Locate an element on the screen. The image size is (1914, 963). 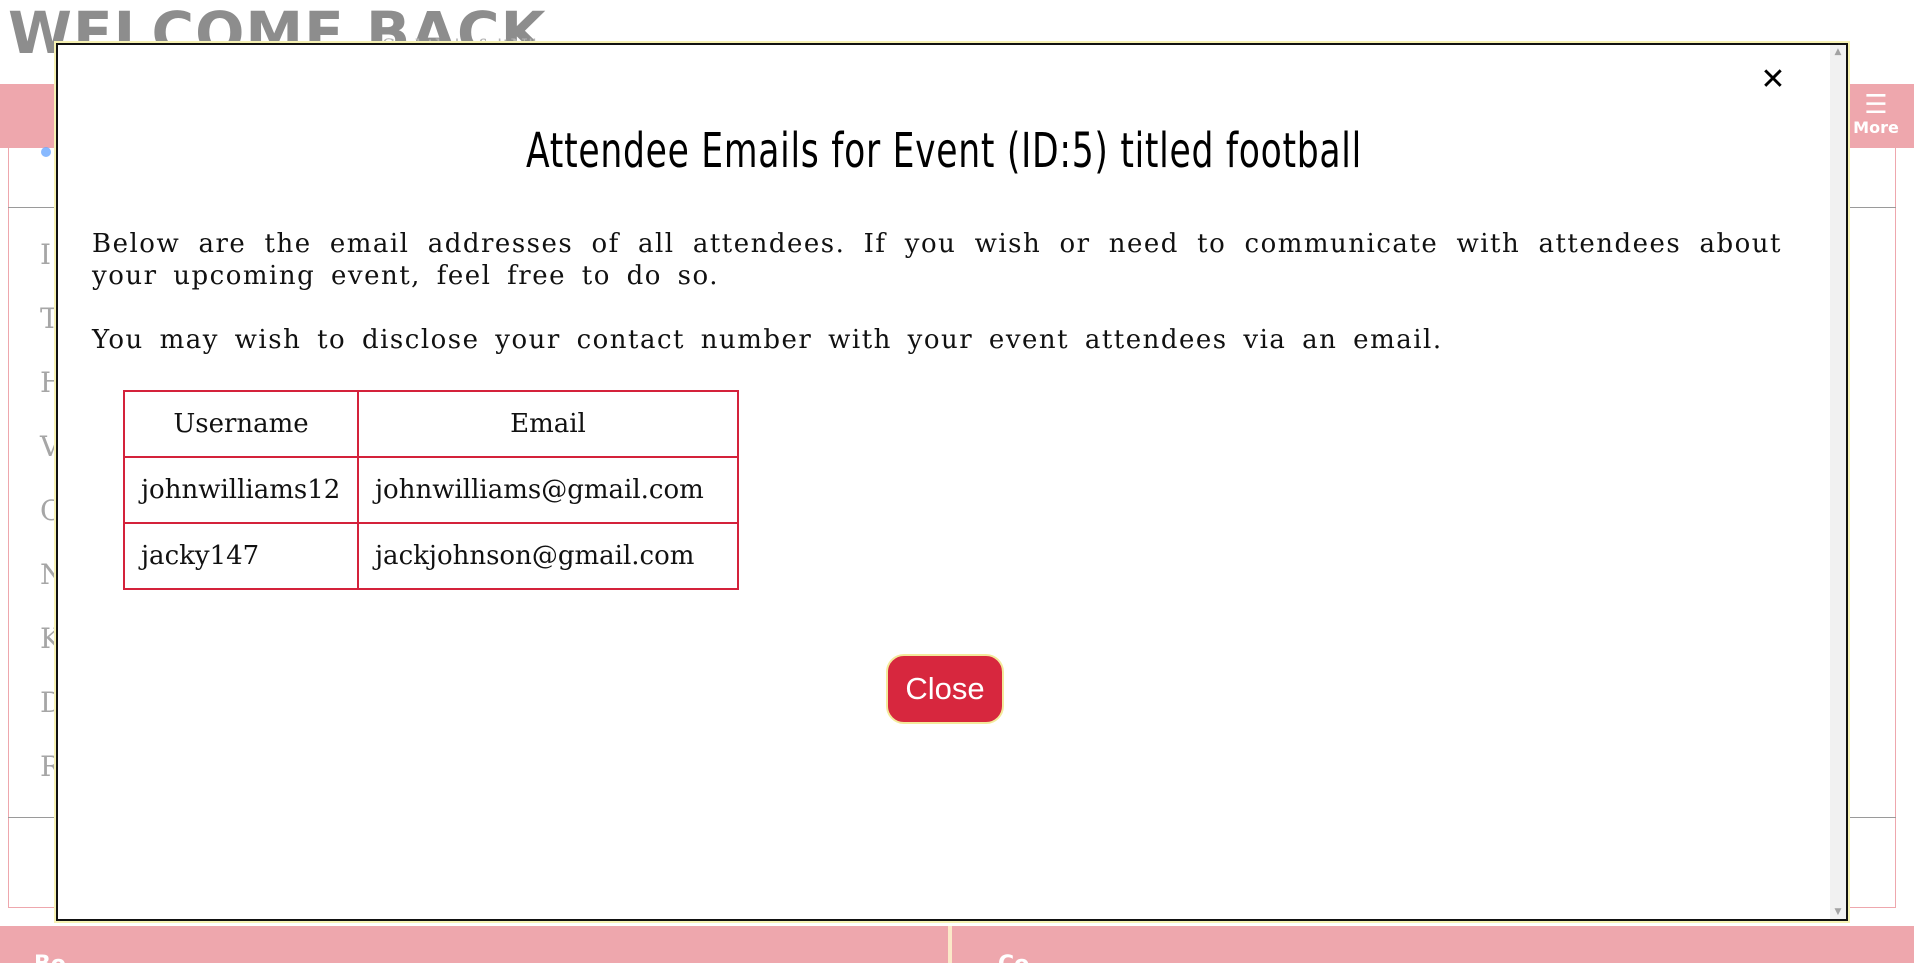
username-cell: jacky147 is located at coordinates (241, 556).